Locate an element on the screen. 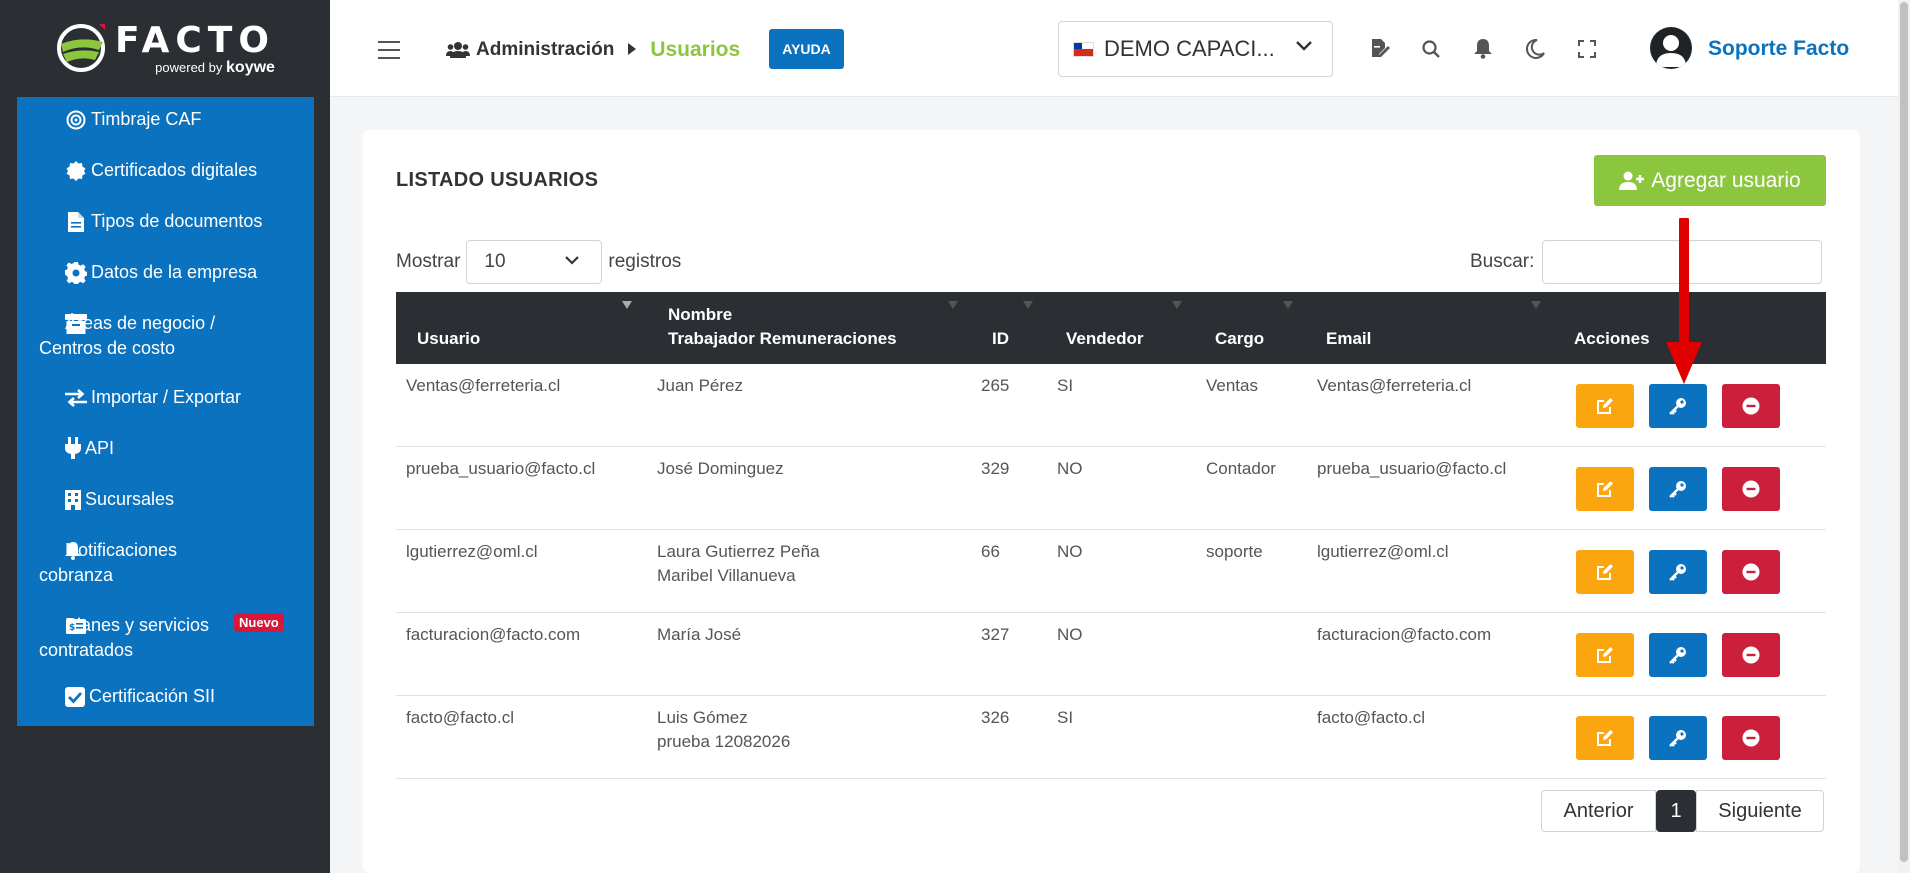 The width and height of the screenshot is (1910, 873). cell-nombre: Laura Gutierrez Peña Maribel Villanueva is located at coordinates (738, 564).